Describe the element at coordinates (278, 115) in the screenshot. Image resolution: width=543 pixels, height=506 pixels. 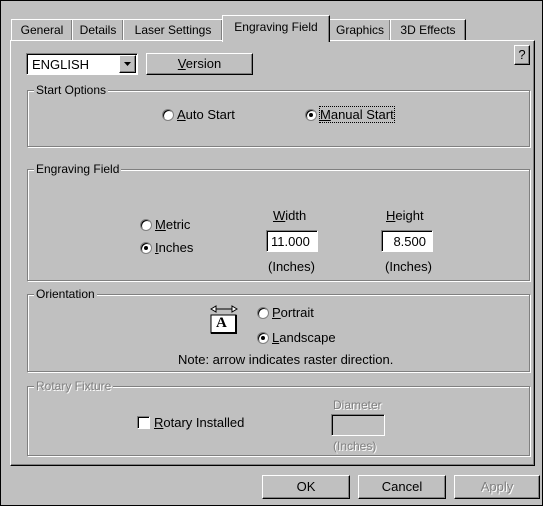
I see `start-options-group: Start Options` at that location.